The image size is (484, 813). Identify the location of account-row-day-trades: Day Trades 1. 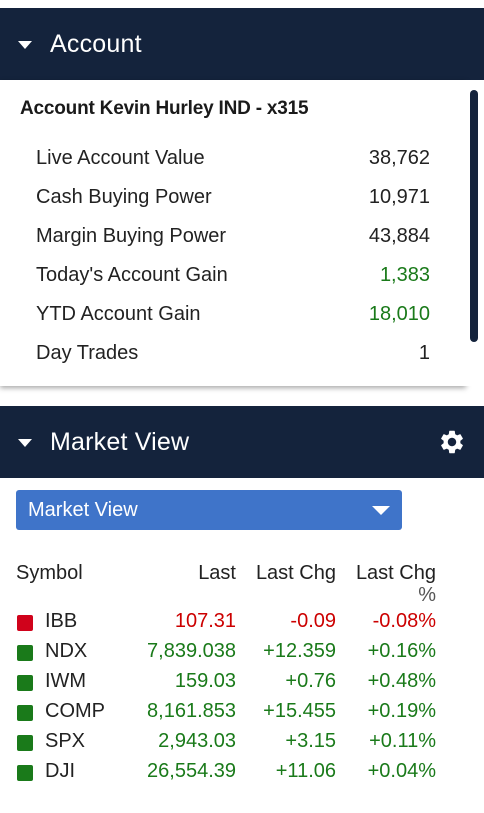
(233, 356).